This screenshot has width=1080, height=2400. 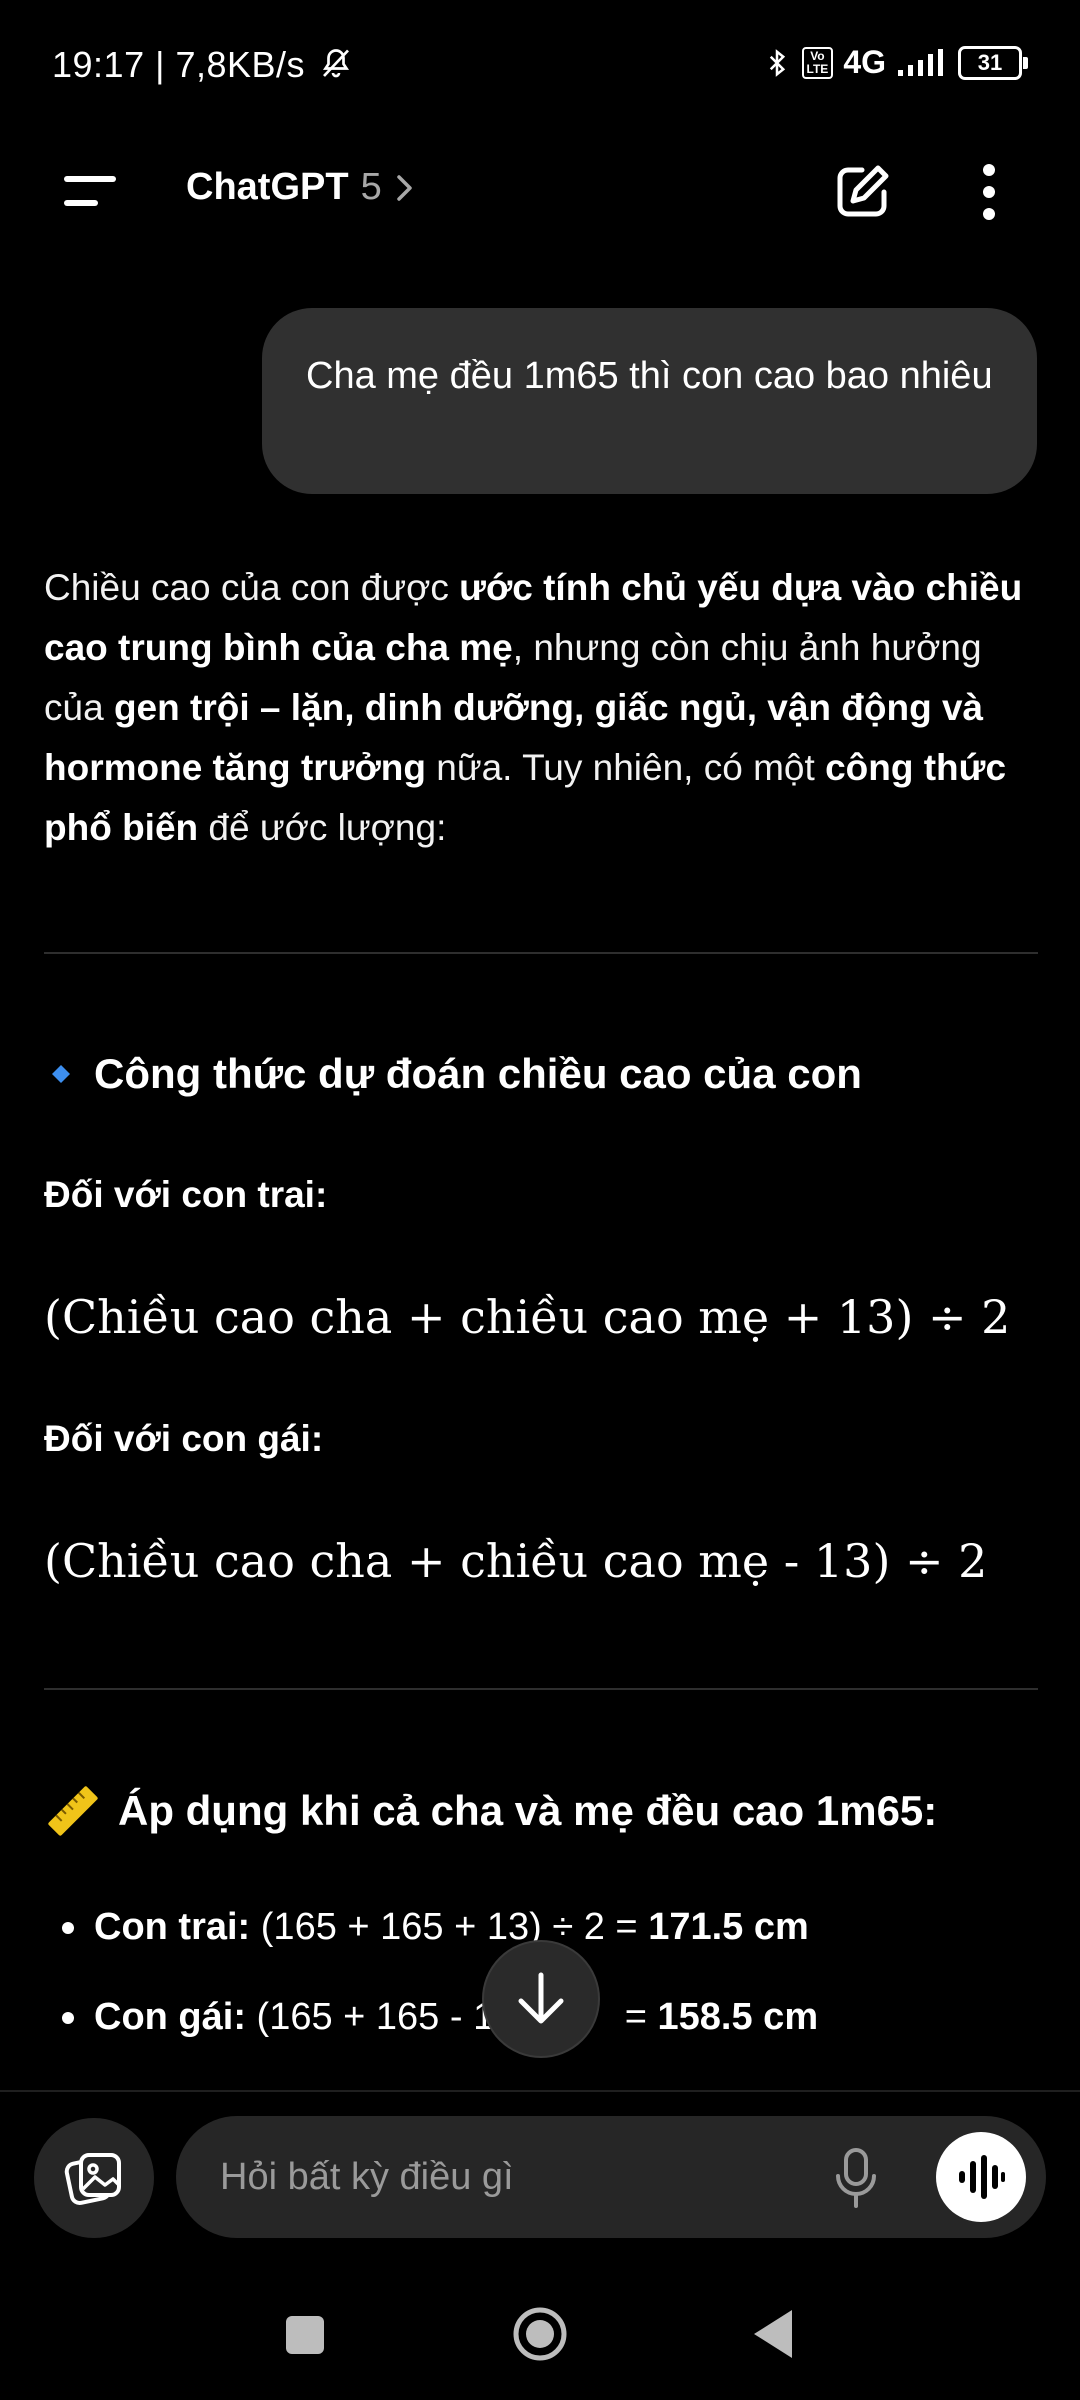 What do you see at coordinates (540, 2334) in the screenshot?
I see `nav-home-button` at bounding box center [540, 2334].